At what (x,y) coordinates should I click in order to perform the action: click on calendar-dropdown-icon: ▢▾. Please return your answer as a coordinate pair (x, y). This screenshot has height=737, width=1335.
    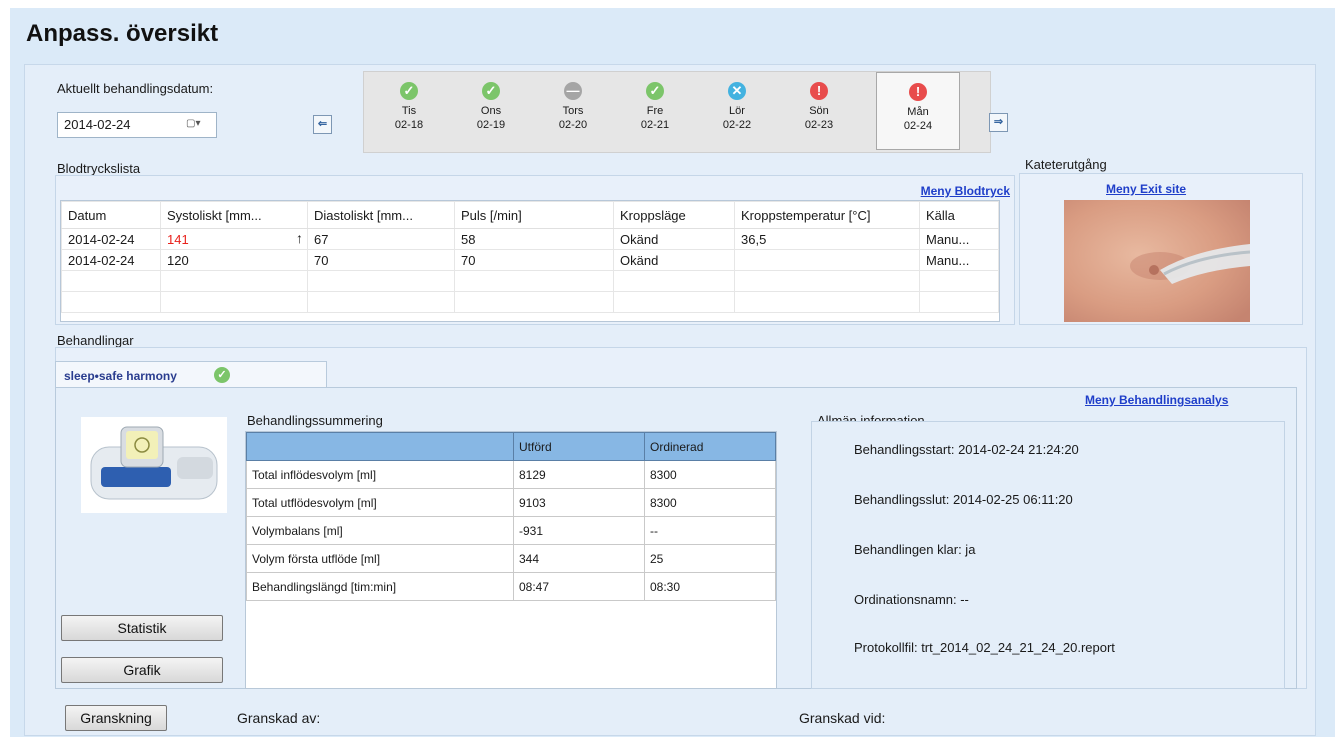
    Looking at the image, I should click on (197, 125).